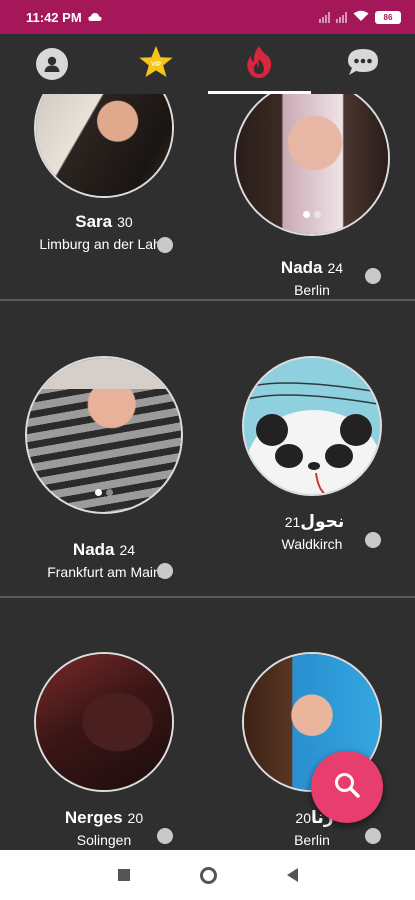 This screenshot has height=900, width=415. What do you see at coordinates (94, 221) in the screenshot?
I see `profile-name: Sara` at bounding box center [94, 221].